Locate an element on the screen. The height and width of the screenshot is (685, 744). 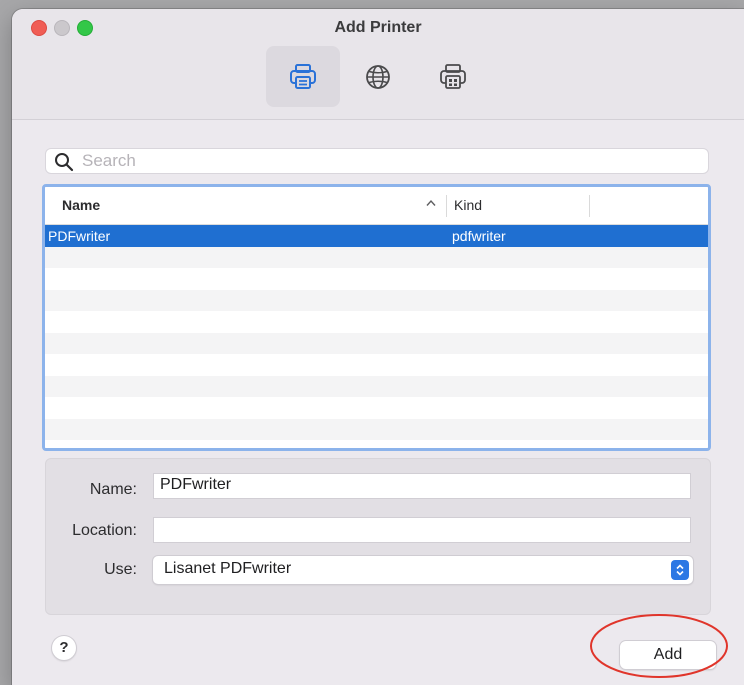
use-label: Use: is located at coordinates (120, 569).